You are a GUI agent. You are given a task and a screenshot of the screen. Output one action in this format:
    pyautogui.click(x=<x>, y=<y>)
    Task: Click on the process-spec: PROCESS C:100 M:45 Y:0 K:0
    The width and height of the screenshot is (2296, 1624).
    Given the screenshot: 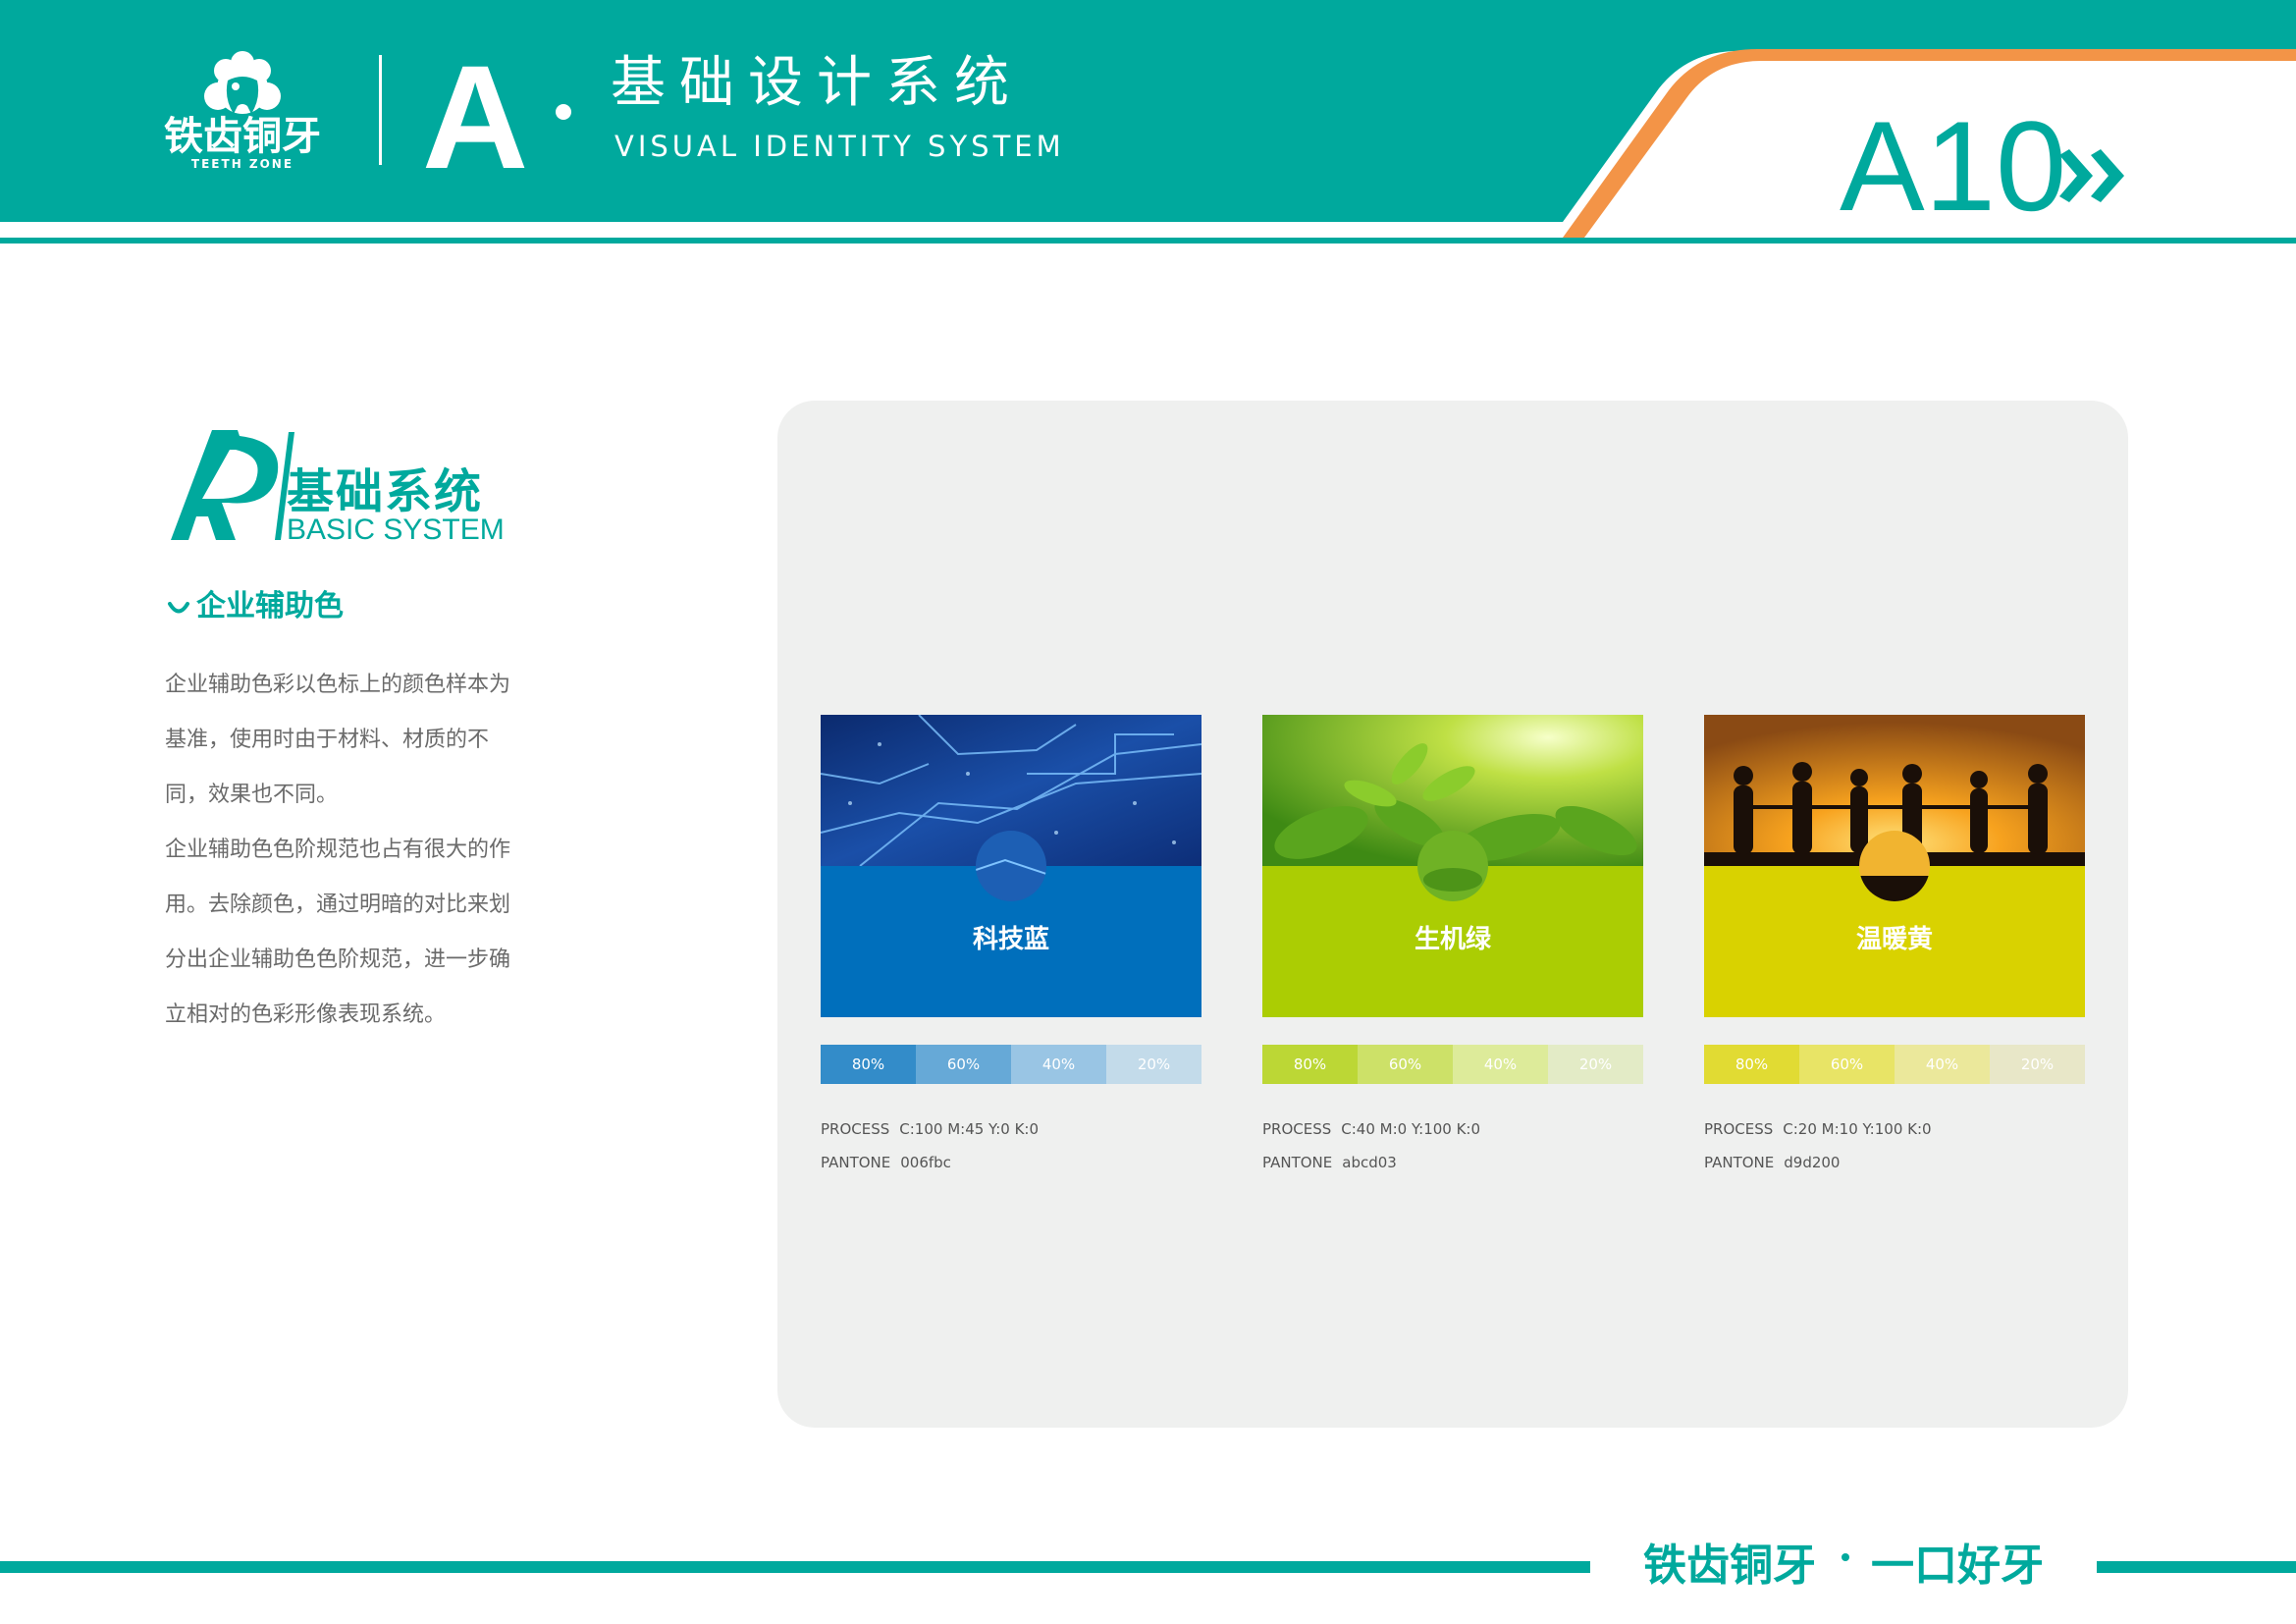 What is the action you would take?
    pyautogui.click(x=1027, y=1129)
    